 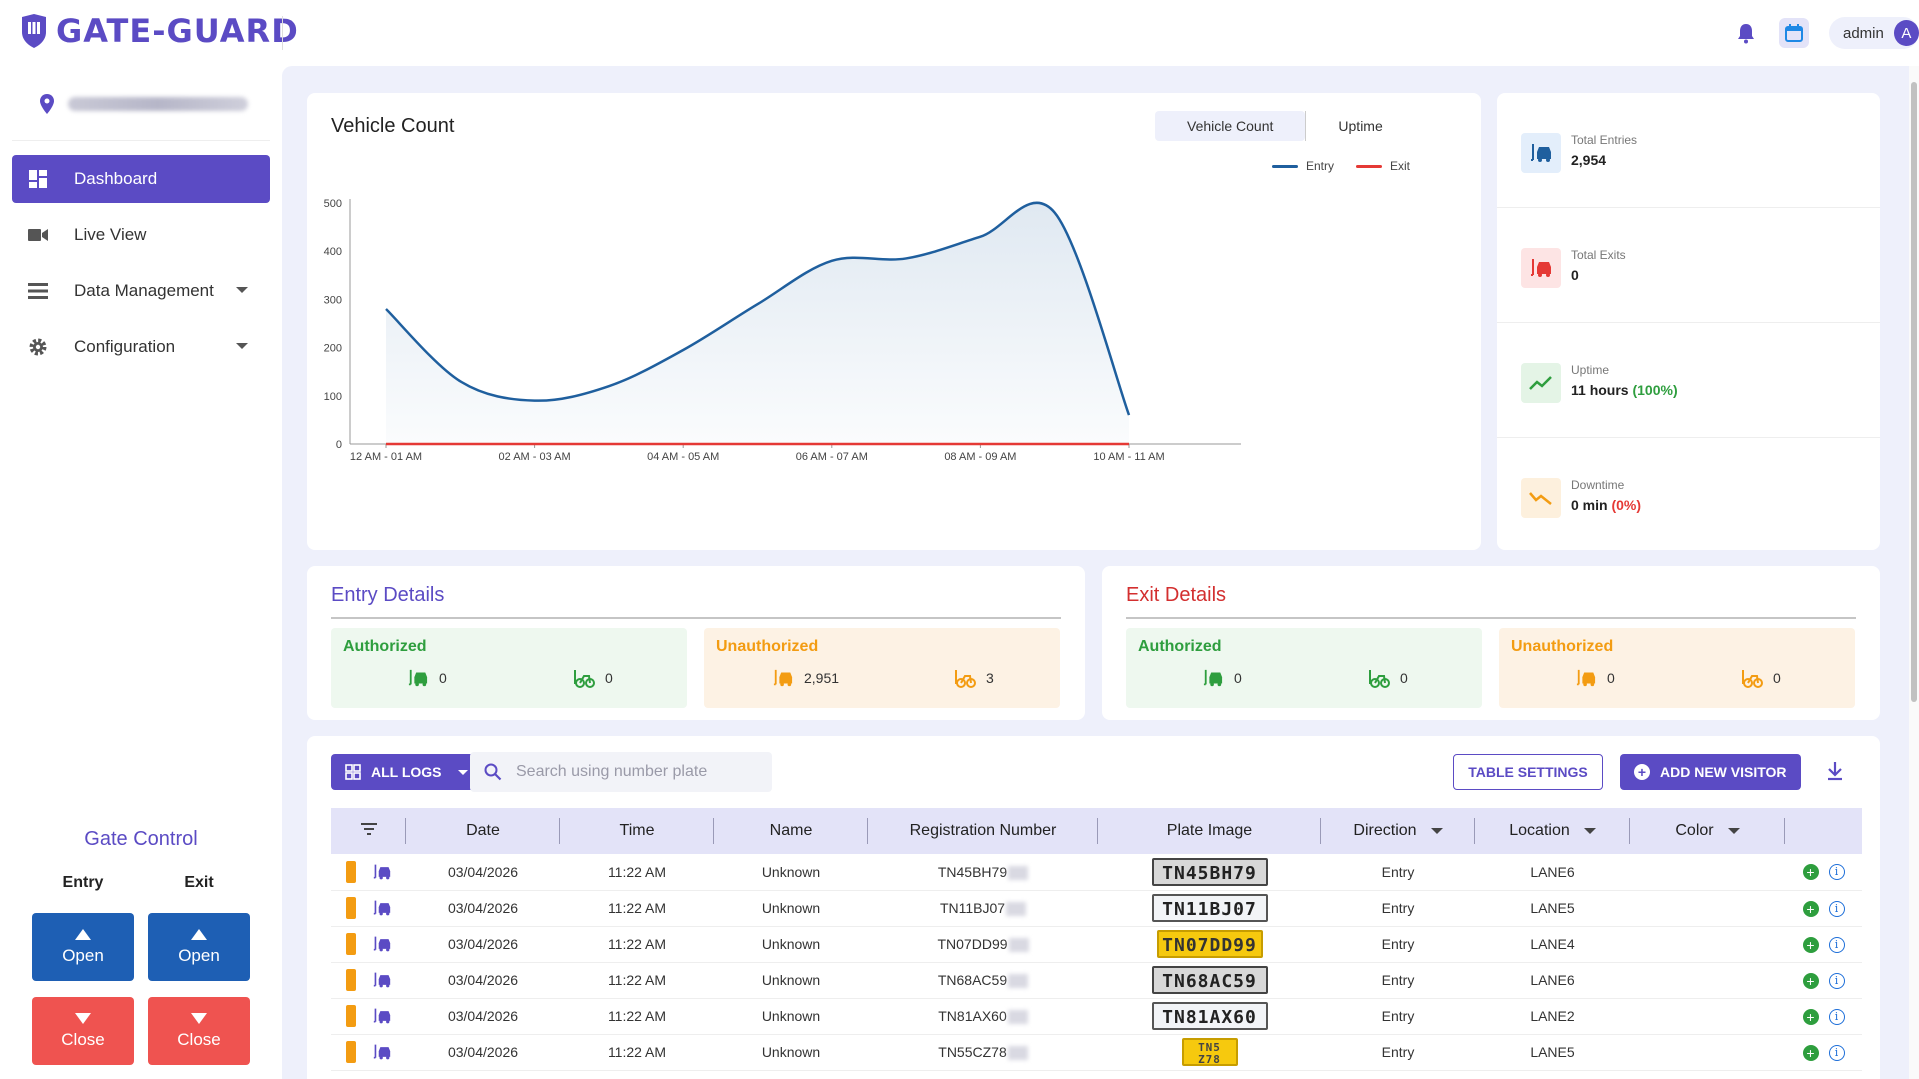 I want to click on gear-icon, so click(x=38, y=347).